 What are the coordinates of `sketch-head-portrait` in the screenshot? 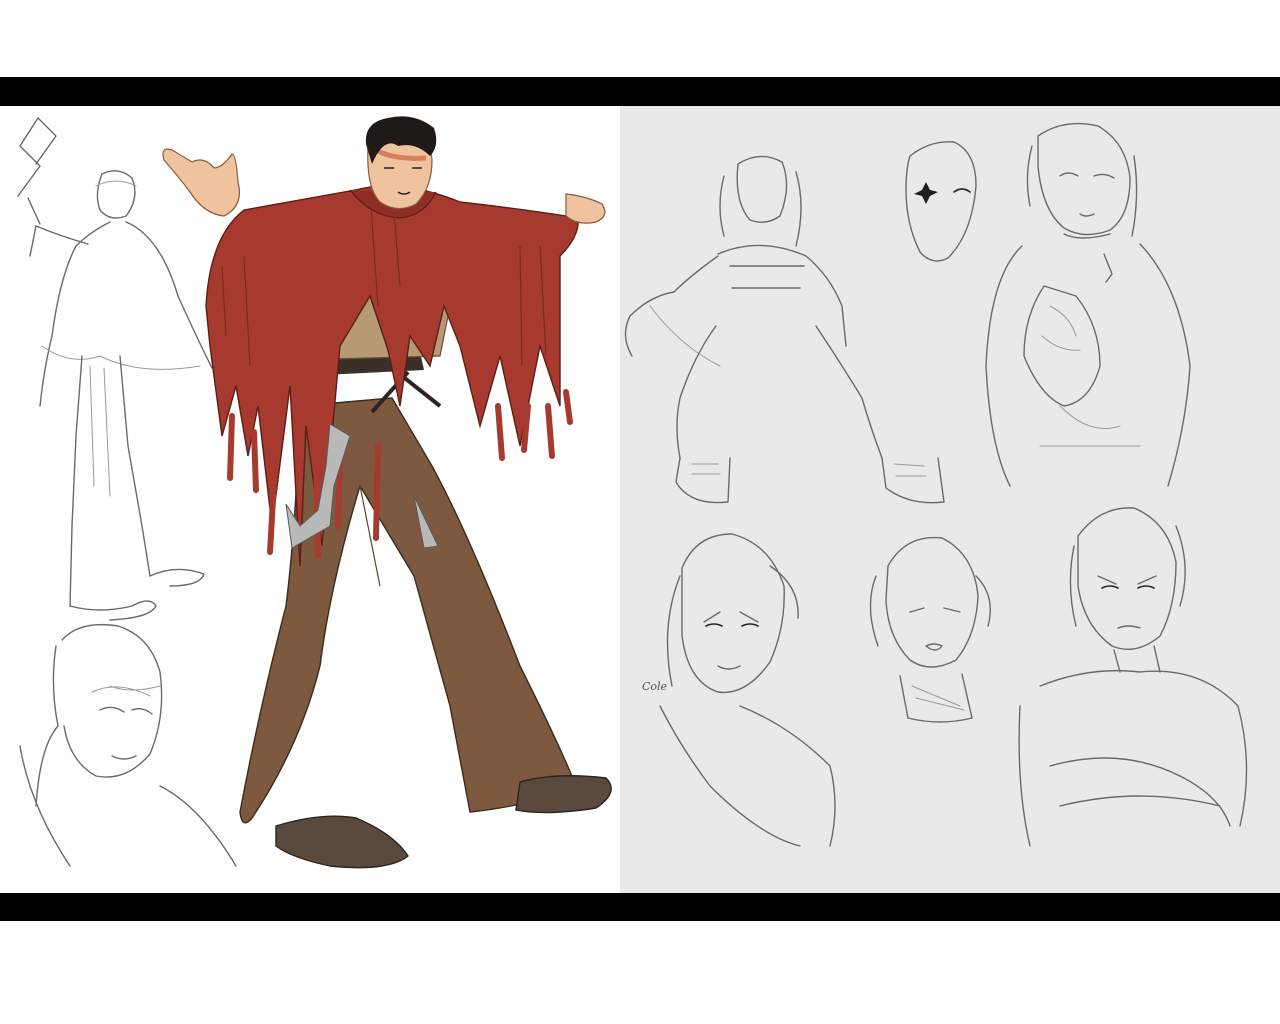 It's located at (128, 745).